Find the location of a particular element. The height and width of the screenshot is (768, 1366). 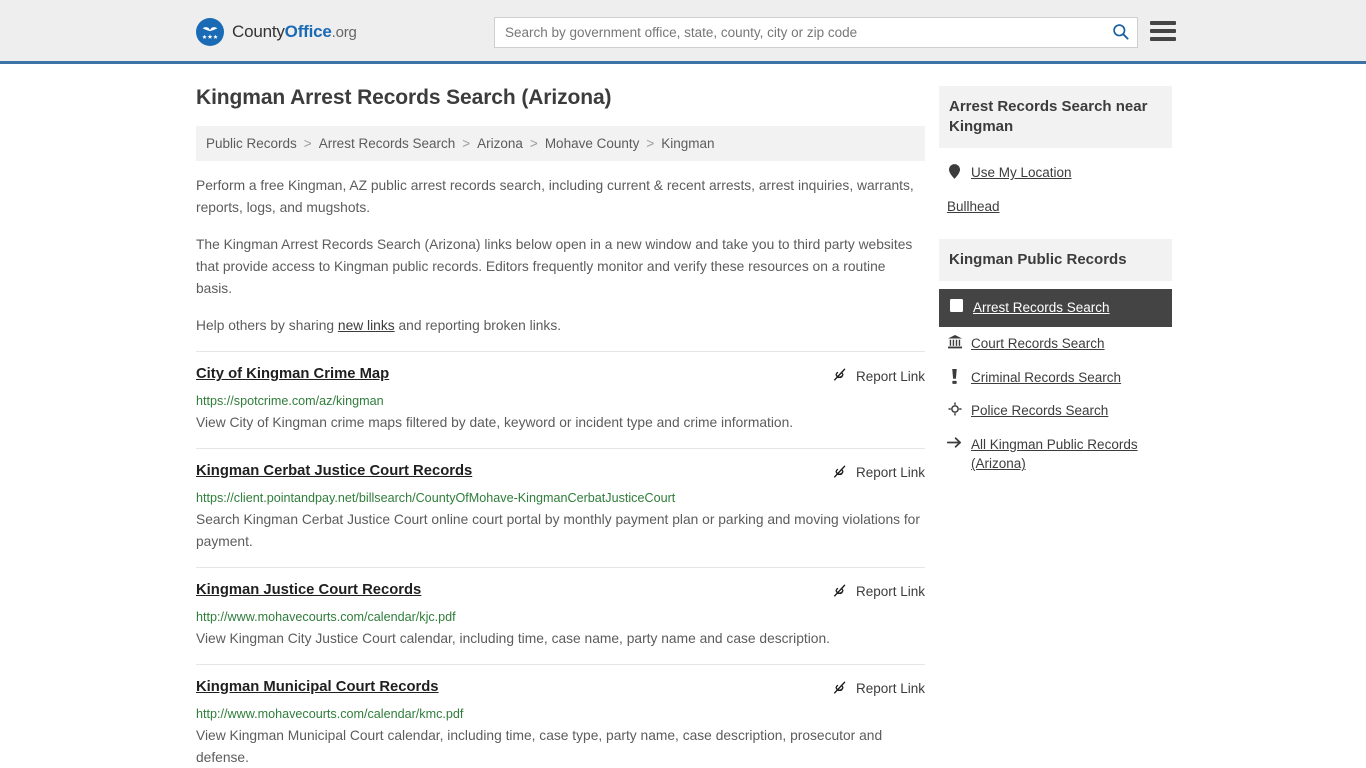

search-button is located at coordinates (1120, 32).